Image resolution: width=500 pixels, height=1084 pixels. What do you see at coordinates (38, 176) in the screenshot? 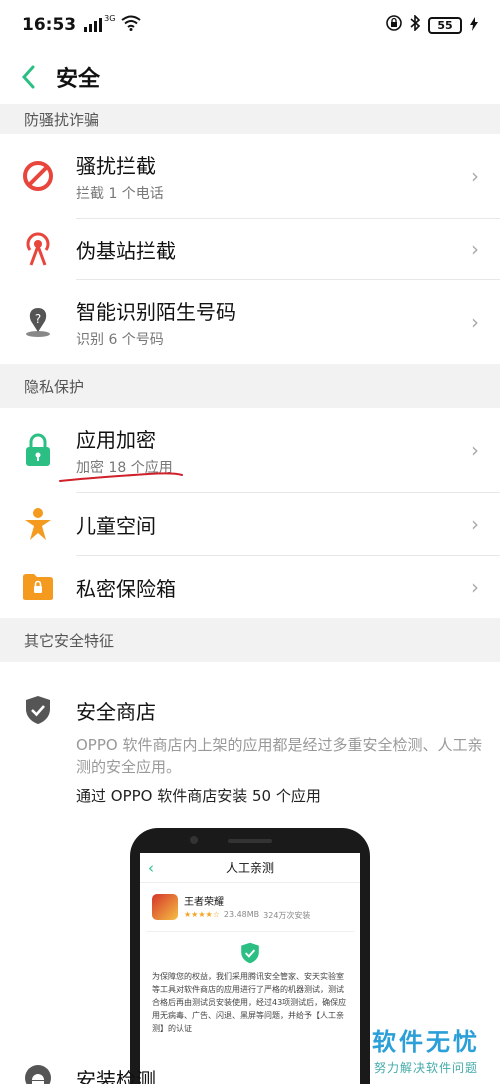
I see `block-icon` at bounding box center [38, 176].